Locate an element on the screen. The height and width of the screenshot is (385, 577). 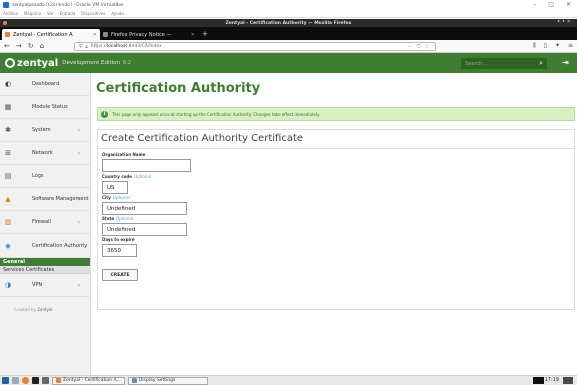
vpn-icon: ◑ is located at coordinates (8, 285).